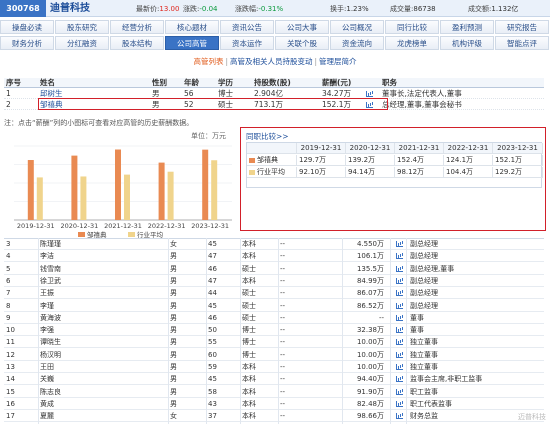 The height and width of the screenshot is (424, 550). I want to click on list-cell: 陈志良, so click(50, 392).